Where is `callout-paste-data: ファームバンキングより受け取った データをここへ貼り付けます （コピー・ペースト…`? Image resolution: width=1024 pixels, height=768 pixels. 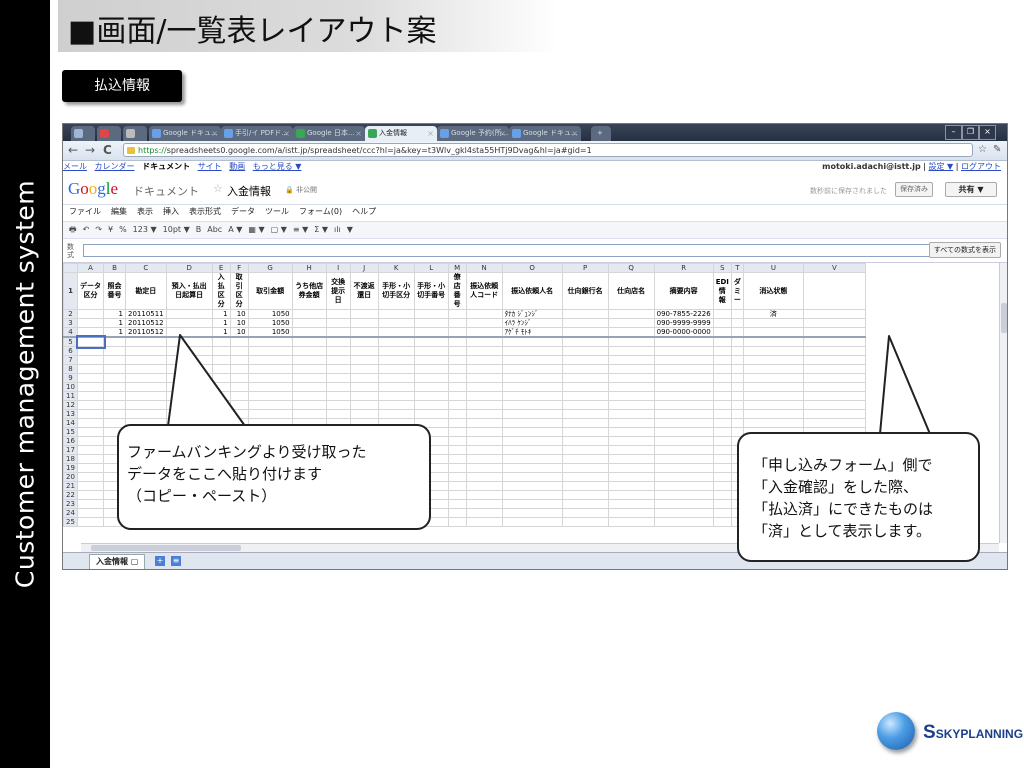
callout-paste-data: ファームバンキングより受け取った データをここへ貼り付けます （コピー・ペースト… is located at coordinates (274, 477).